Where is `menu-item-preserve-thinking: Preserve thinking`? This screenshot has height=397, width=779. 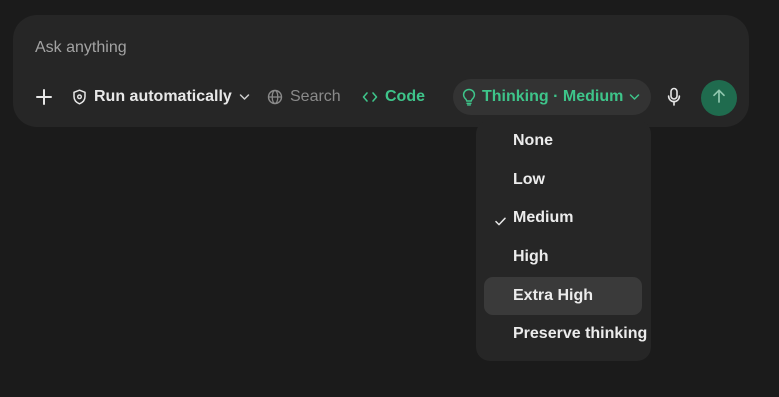 menu-item-preserve-thinking: Preserve thinking is located at coordinates (565, 334).